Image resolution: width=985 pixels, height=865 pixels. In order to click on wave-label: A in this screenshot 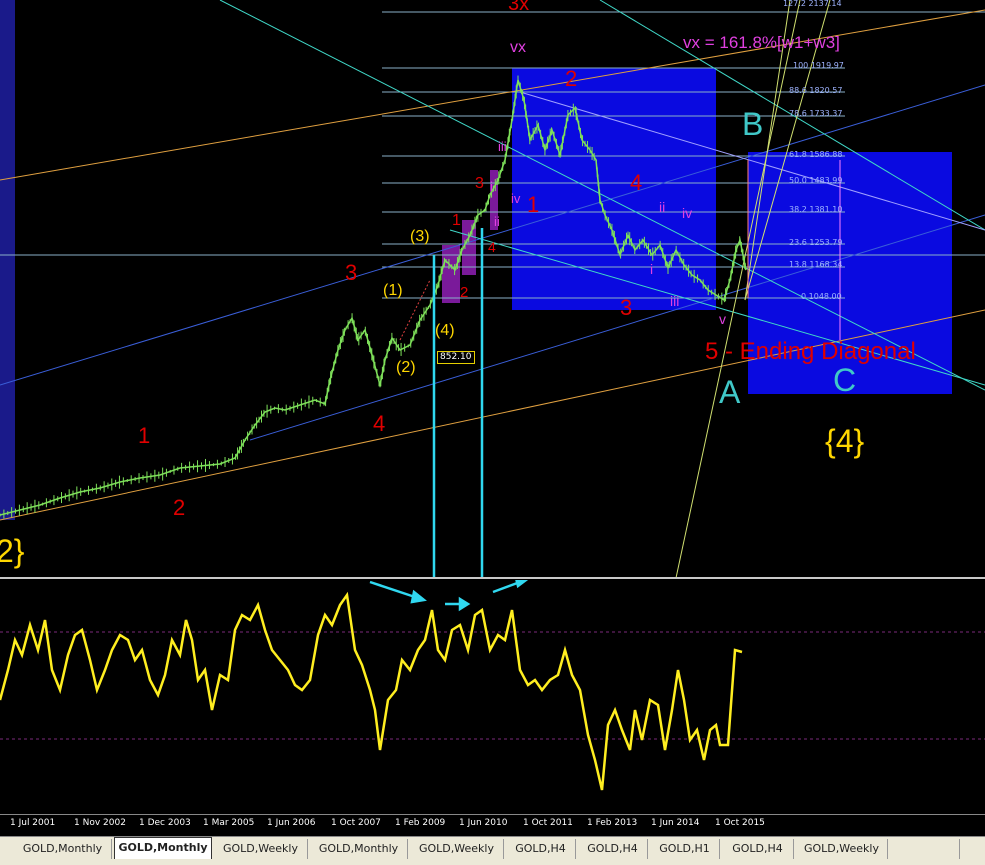, I will do `click(730, 392)`.